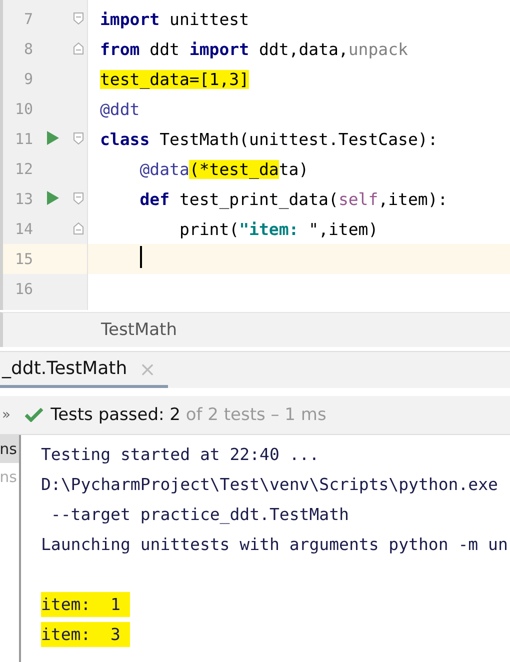 Image resolution: width=510 pixels, height=662 pixels. I want to click on console-line: Launching unittests with arguments python -m un, so click(274, 544).